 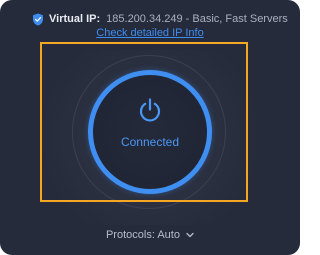 What do you see at coordinates (75, 19) in the screenshot?
I see `virtual-ip-label: Virtual IP:` at bounding box center [75, 19].